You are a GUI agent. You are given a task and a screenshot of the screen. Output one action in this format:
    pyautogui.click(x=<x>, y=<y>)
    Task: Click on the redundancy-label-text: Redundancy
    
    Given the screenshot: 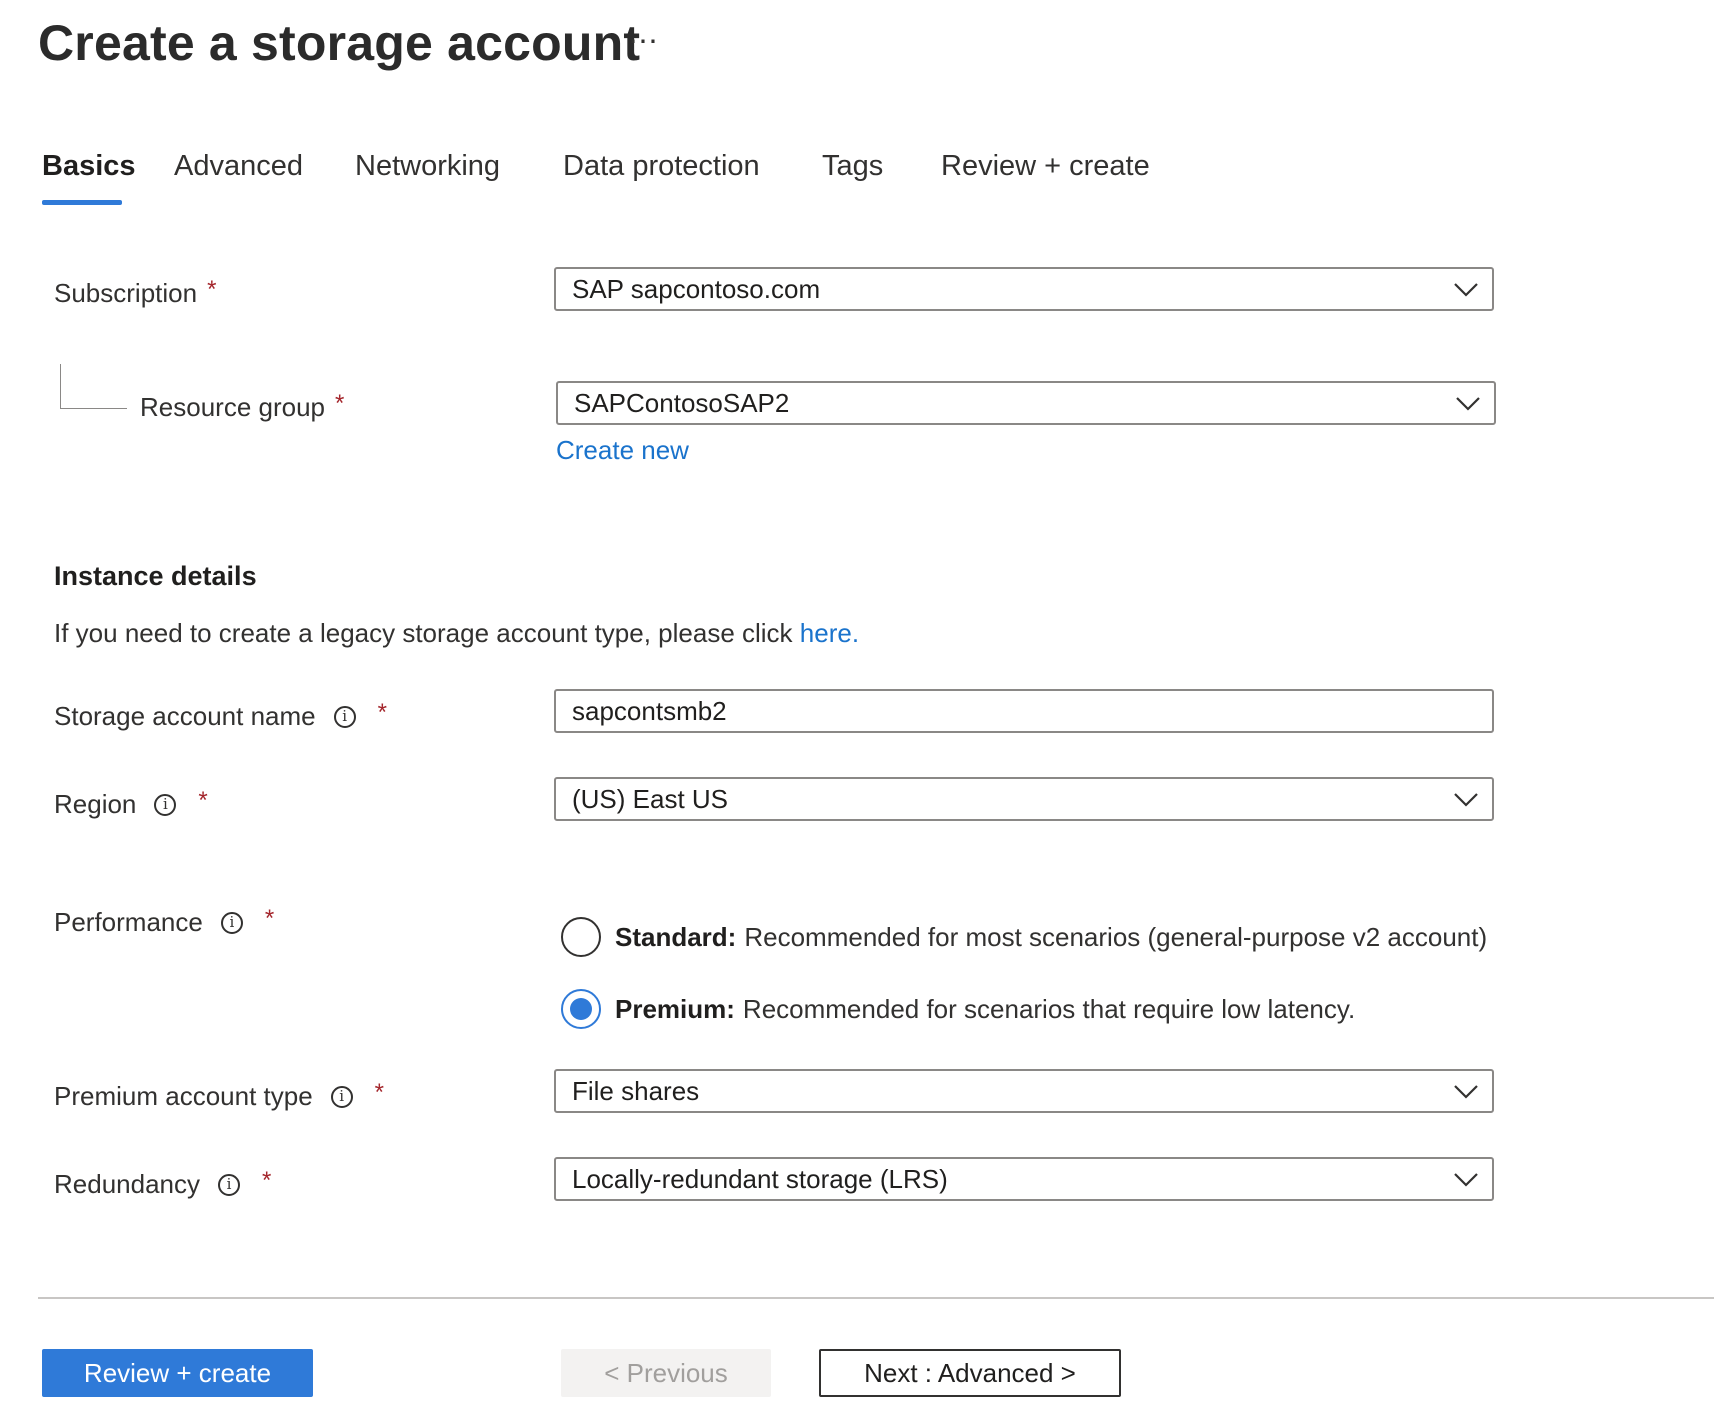 What is the action you would take?
    pyautogui.click(x=127, y=1184)
    